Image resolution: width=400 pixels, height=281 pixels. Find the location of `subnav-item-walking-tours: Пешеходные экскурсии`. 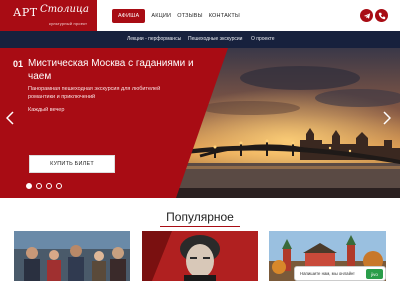

subnav-item-walking-tours: Пешеходные экскурсии is located at coordinates (215, 39).